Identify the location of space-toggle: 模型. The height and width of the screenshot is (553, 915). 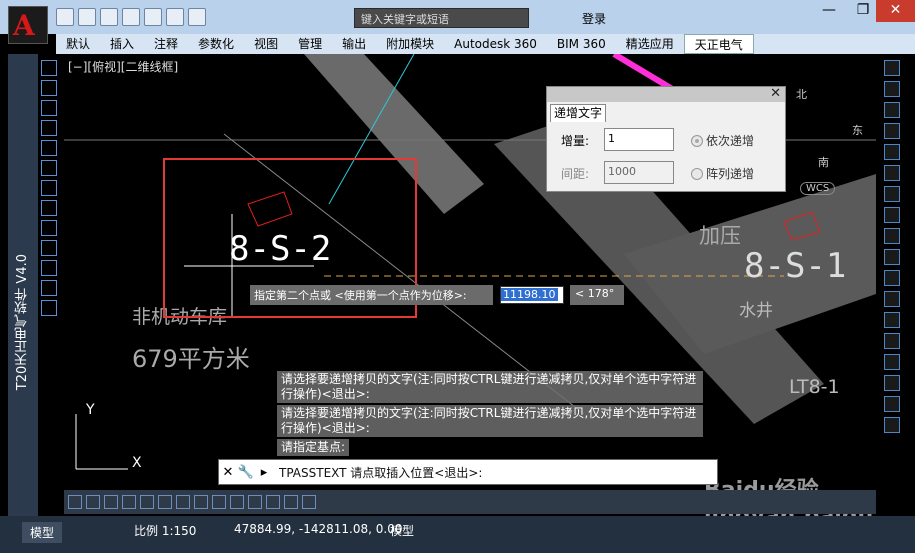
(402, 530).